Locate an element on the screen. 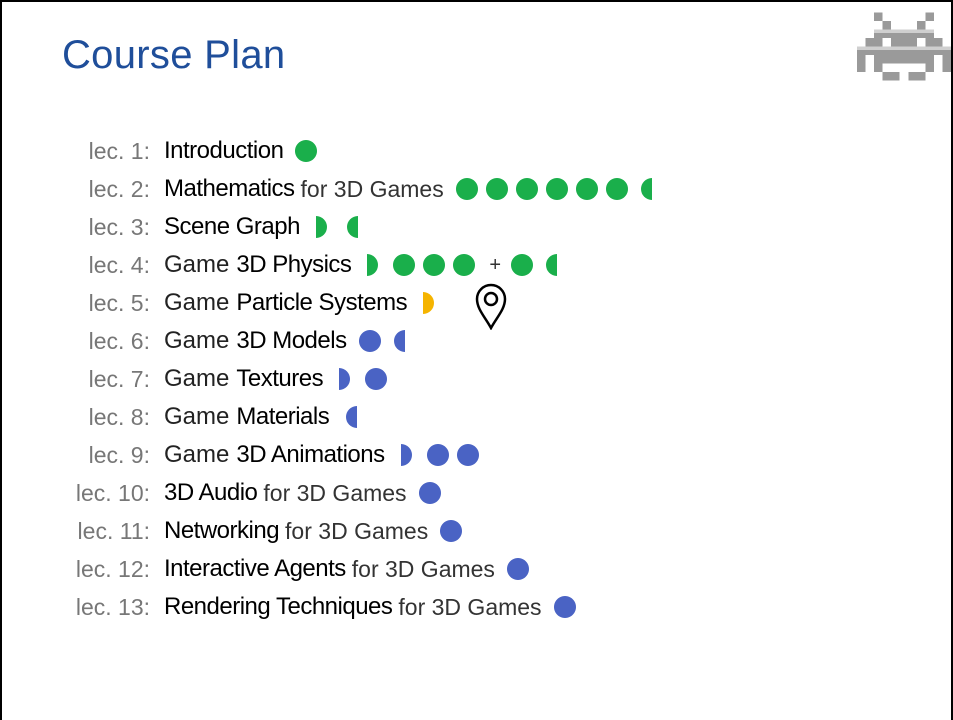 This screenshot has width=953, height=720. lecture-number: lec. 6: is located at coordinates (119, 340).